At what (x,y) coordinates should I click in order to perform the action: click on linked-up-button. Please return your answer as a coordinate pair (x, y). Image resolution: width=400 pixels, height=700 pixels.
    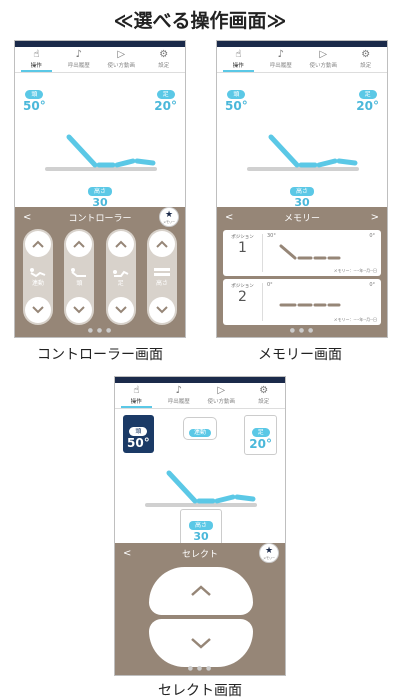
    Looking at the image, I should click on (38, 244).